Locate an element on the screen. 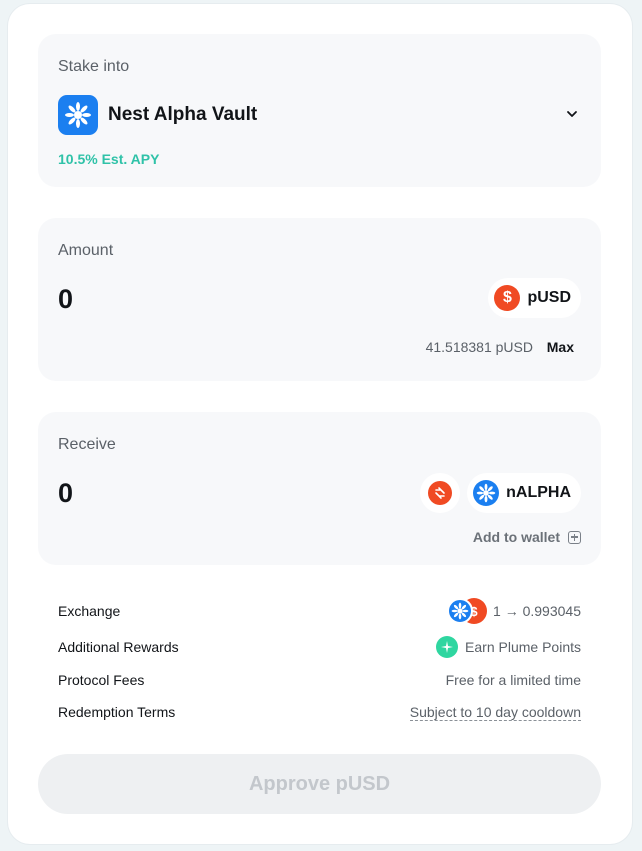 The width and height of the screenshot is (642, 851). chevron-down-icon is located at coordinates (572, 114).